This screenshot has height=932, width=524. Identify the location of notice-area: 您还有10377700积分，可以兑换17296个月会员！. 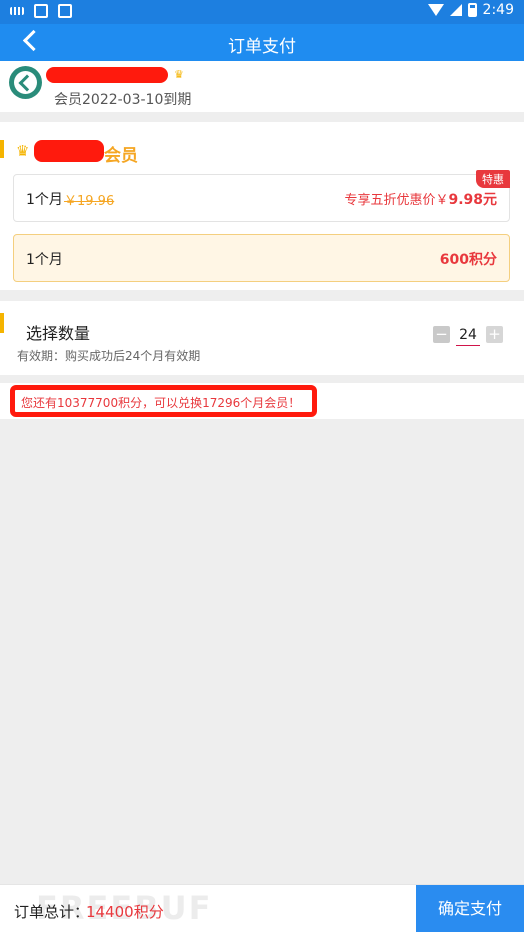
(262, 401).